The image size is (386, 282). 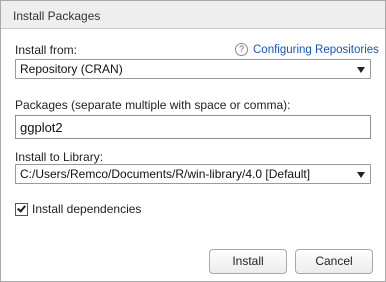 What do you see at coordinates (86, 209) in the screenshot?
I see `install-dependencies-label: Install dependencies` at bounding box center [86, 209].